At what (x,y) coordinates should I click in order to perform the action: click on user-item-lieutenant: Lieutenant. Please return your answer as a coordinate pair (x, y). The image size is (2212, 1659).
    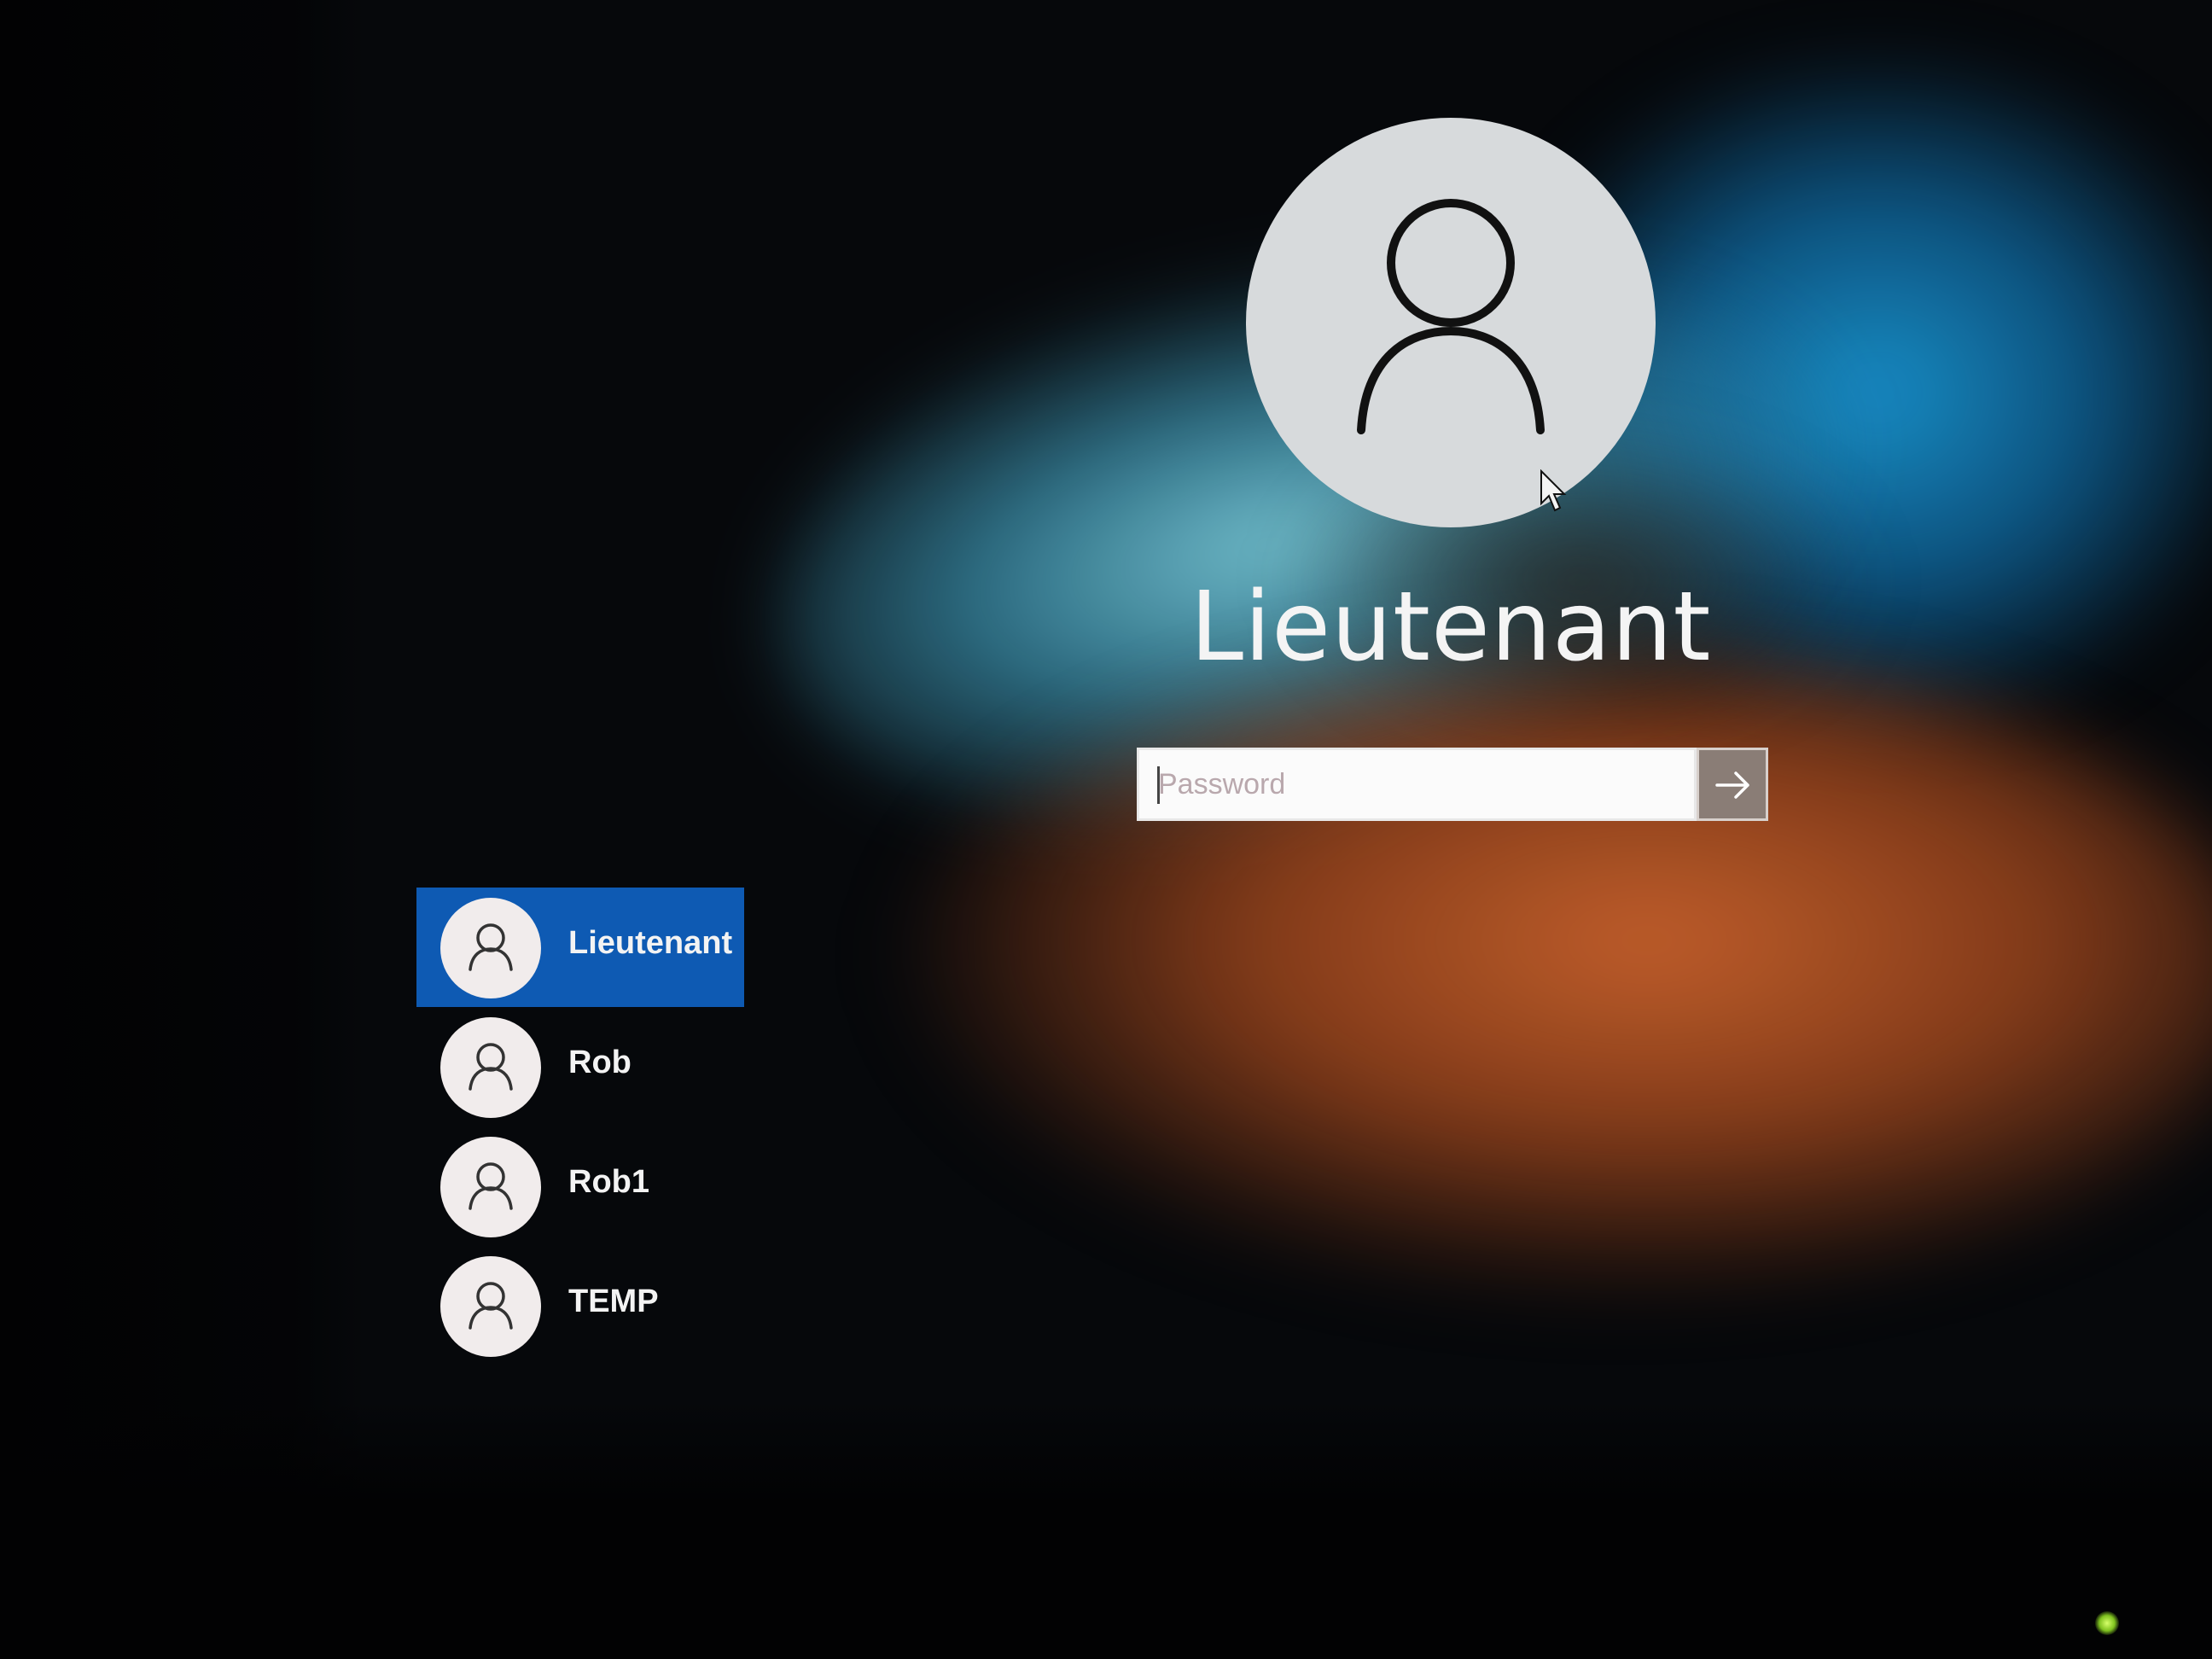
    Looking at the image, I should click on (580, 947).